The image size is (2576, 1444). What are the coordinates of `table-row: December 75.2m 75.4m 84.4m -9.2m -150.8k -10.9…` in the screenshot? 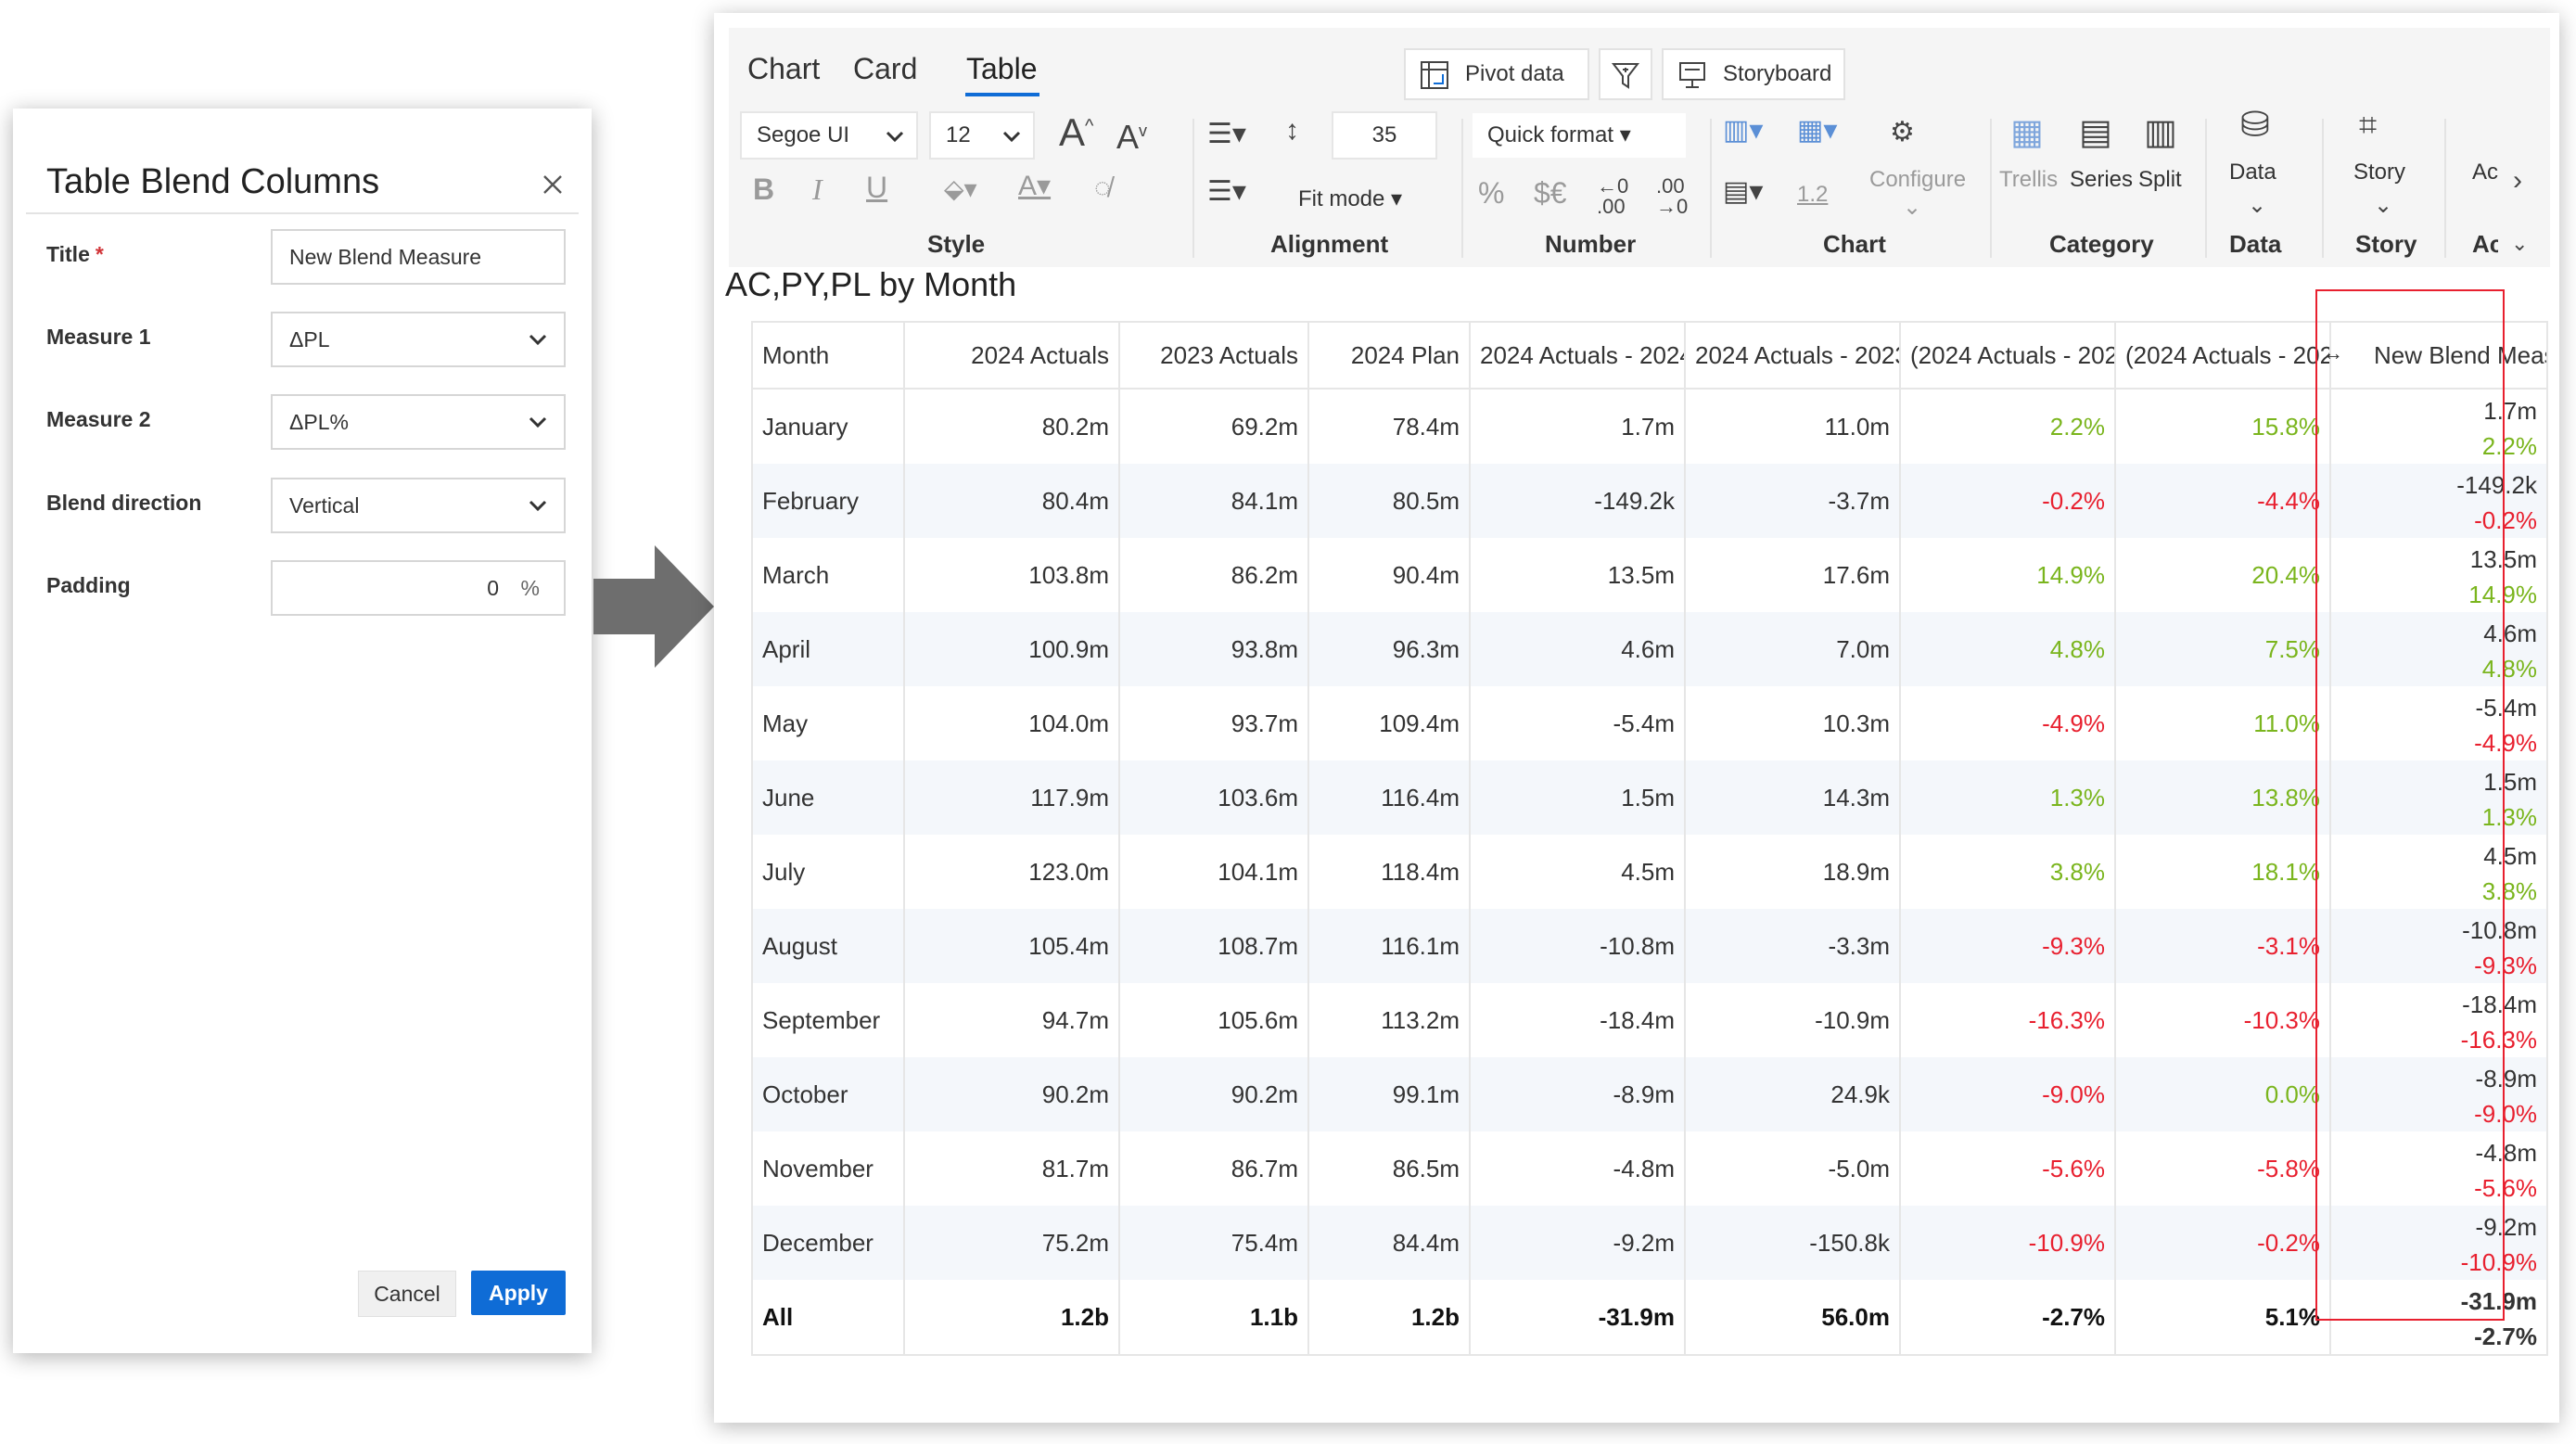 It's located at (1649, 1243).